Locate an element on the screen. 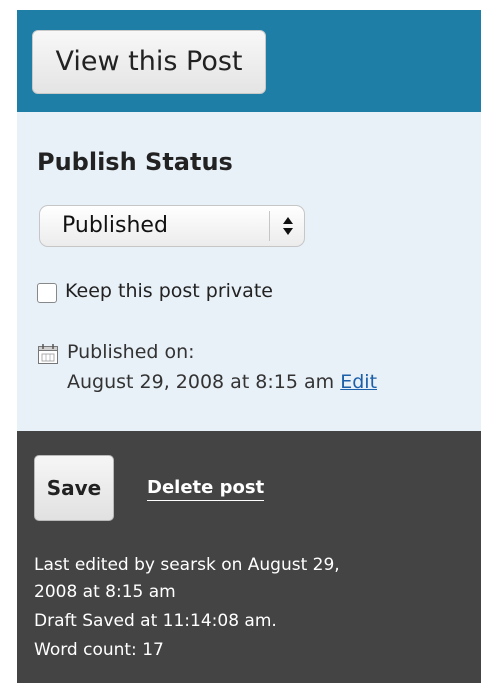 The width and height of the screenshot is (481, 683). edit-date-link: Edit is located at coordinates (358, 382).